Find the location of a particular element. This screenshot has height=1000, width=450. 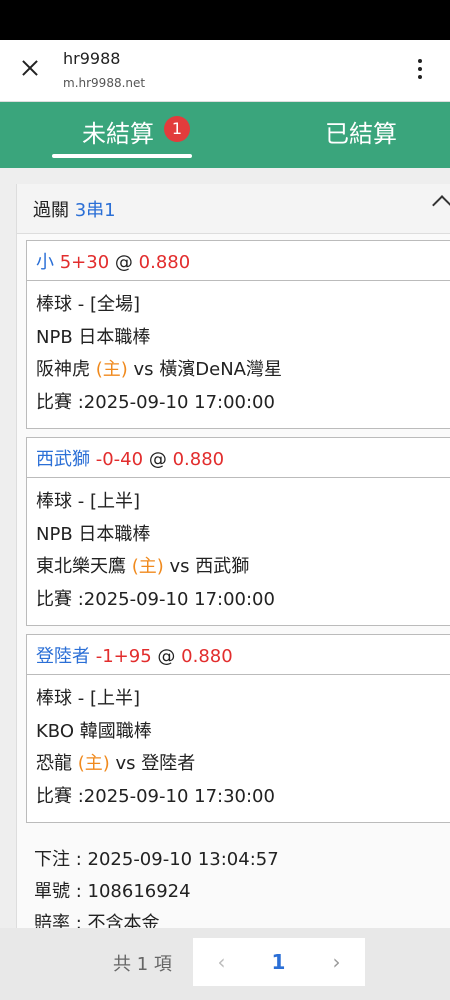

unsettled-count-badge: 1 is located at coordinates (177, 129).